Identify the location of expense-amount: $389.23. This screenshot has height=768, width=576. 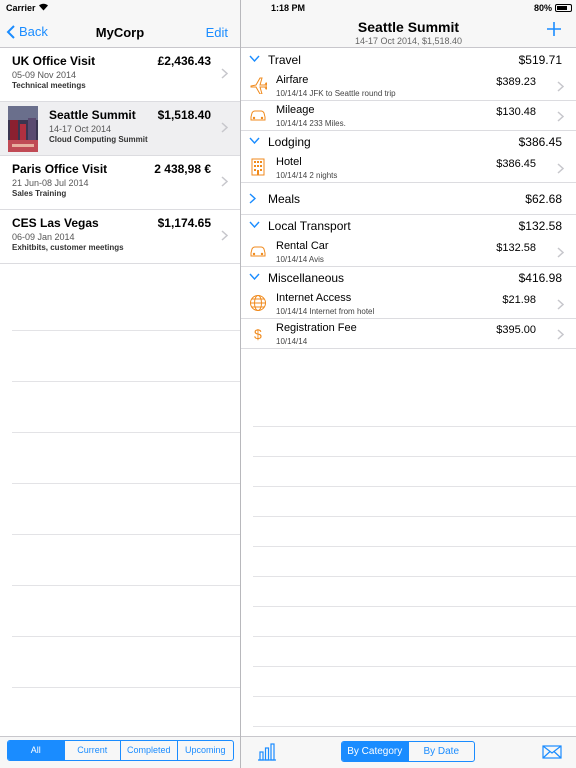
(516, 82).